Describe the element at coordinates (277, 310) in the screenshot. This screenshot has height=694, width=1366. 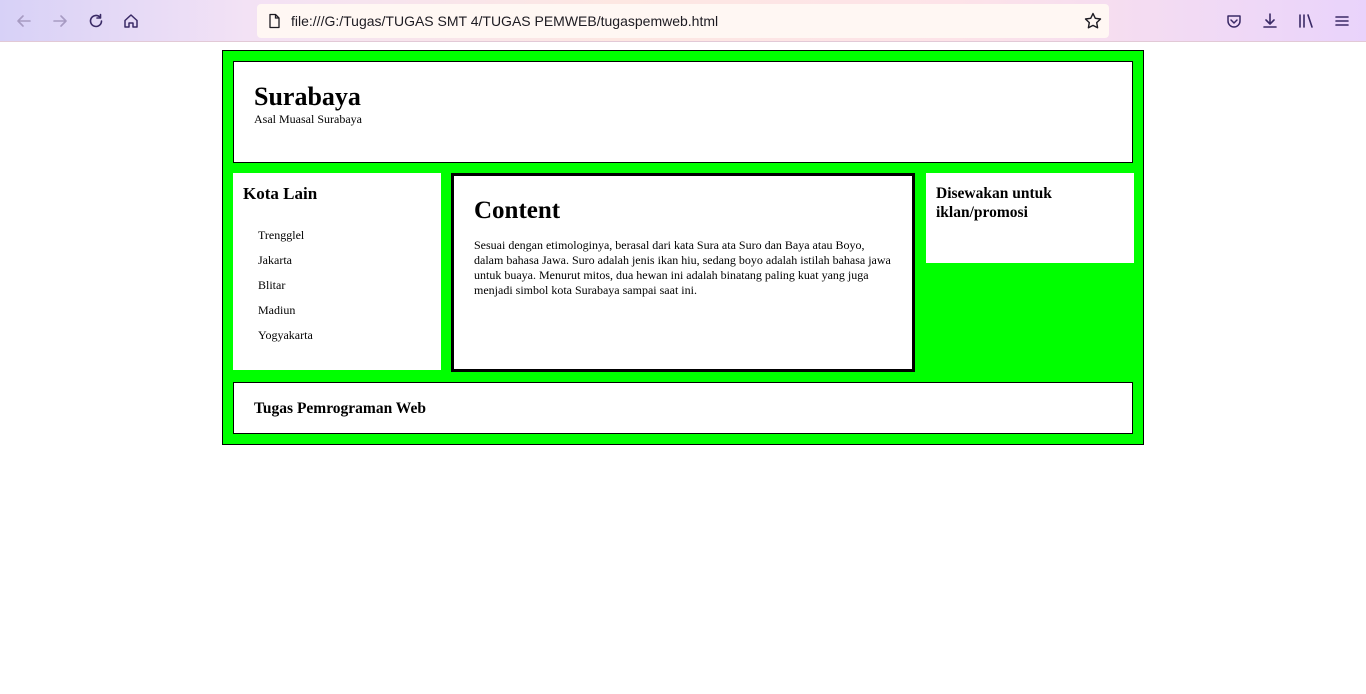
I see `sidebar-item-madiun: Madiun` at that location.